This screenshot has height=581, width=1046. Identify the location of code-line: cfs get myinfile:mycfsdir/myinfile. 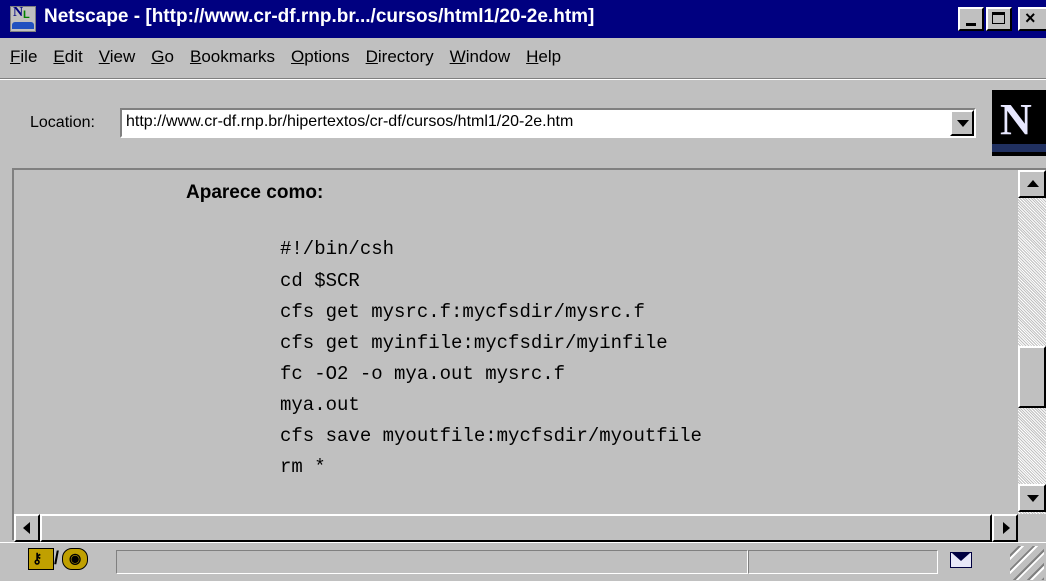
(474, 343).